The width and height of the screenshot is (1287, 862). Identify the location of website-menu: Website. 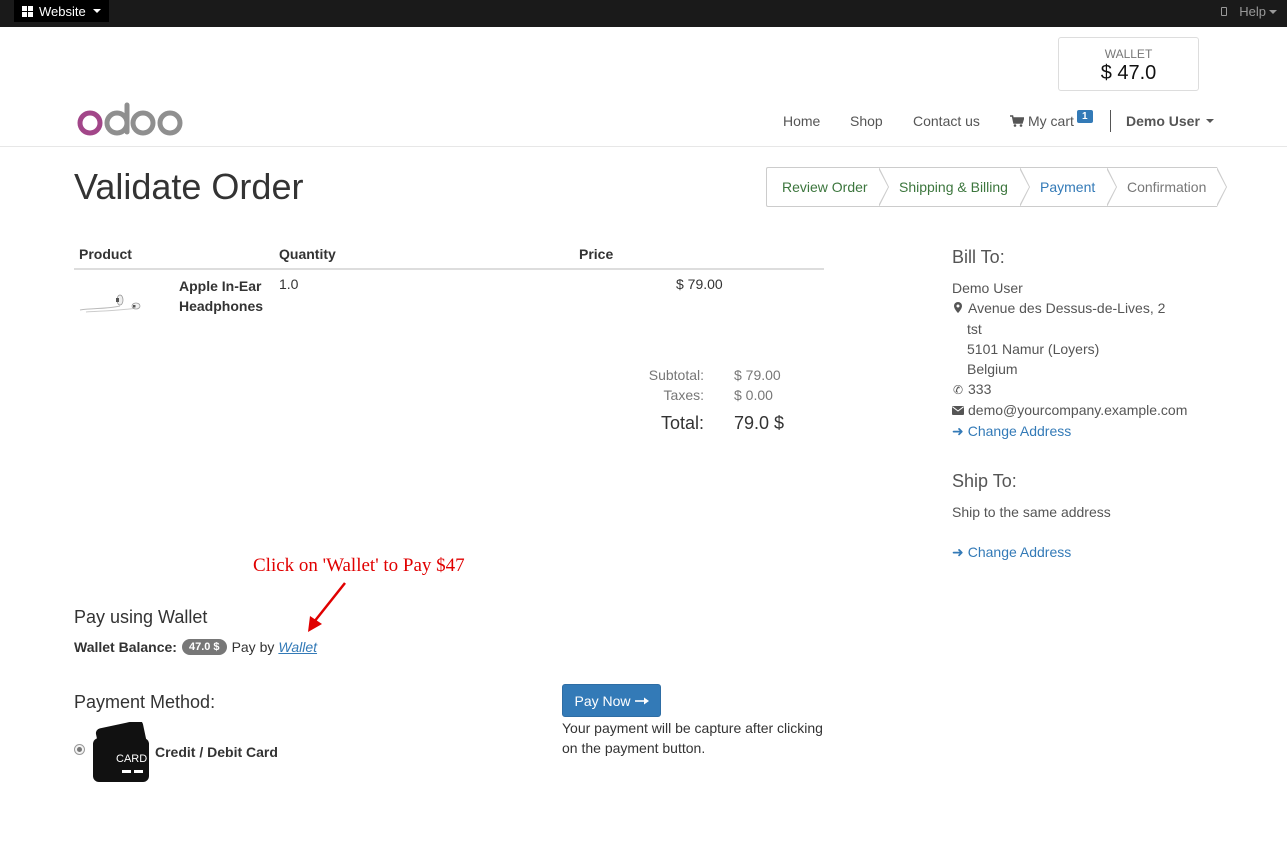
(61, 11).